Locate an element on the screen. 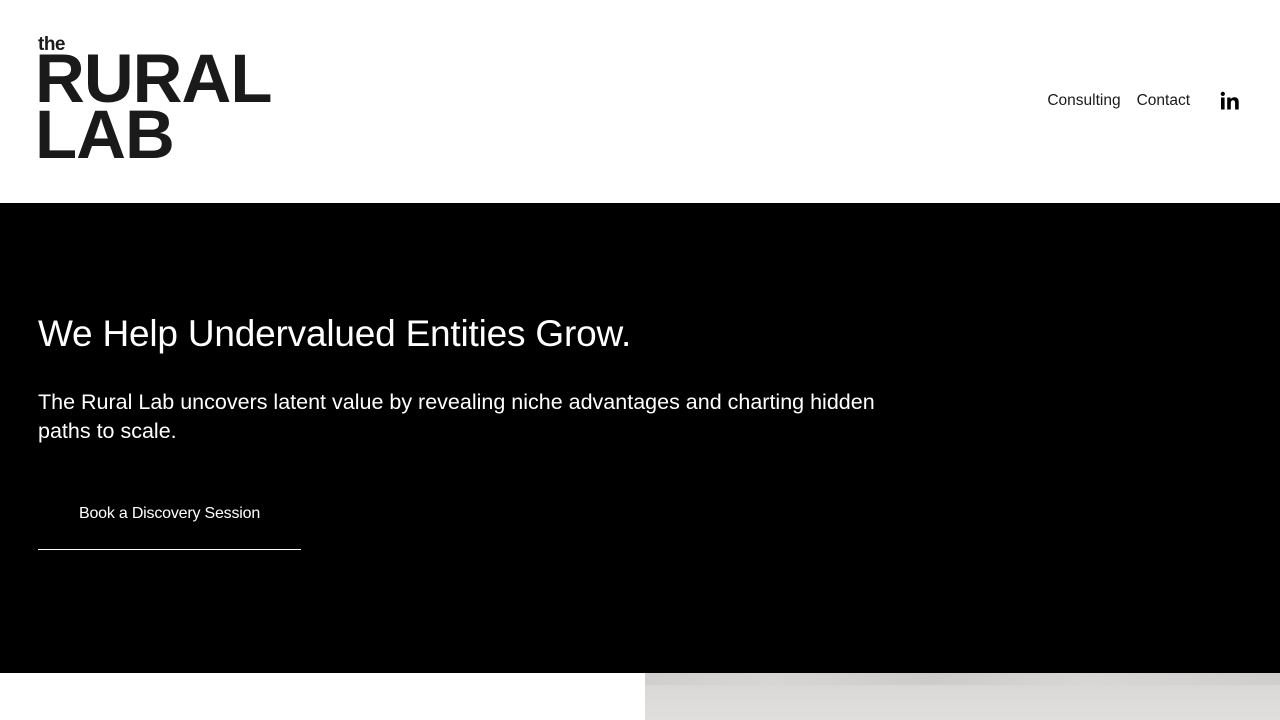 The image size is (1280, 720). next-section is located at coordinates (640, 696).